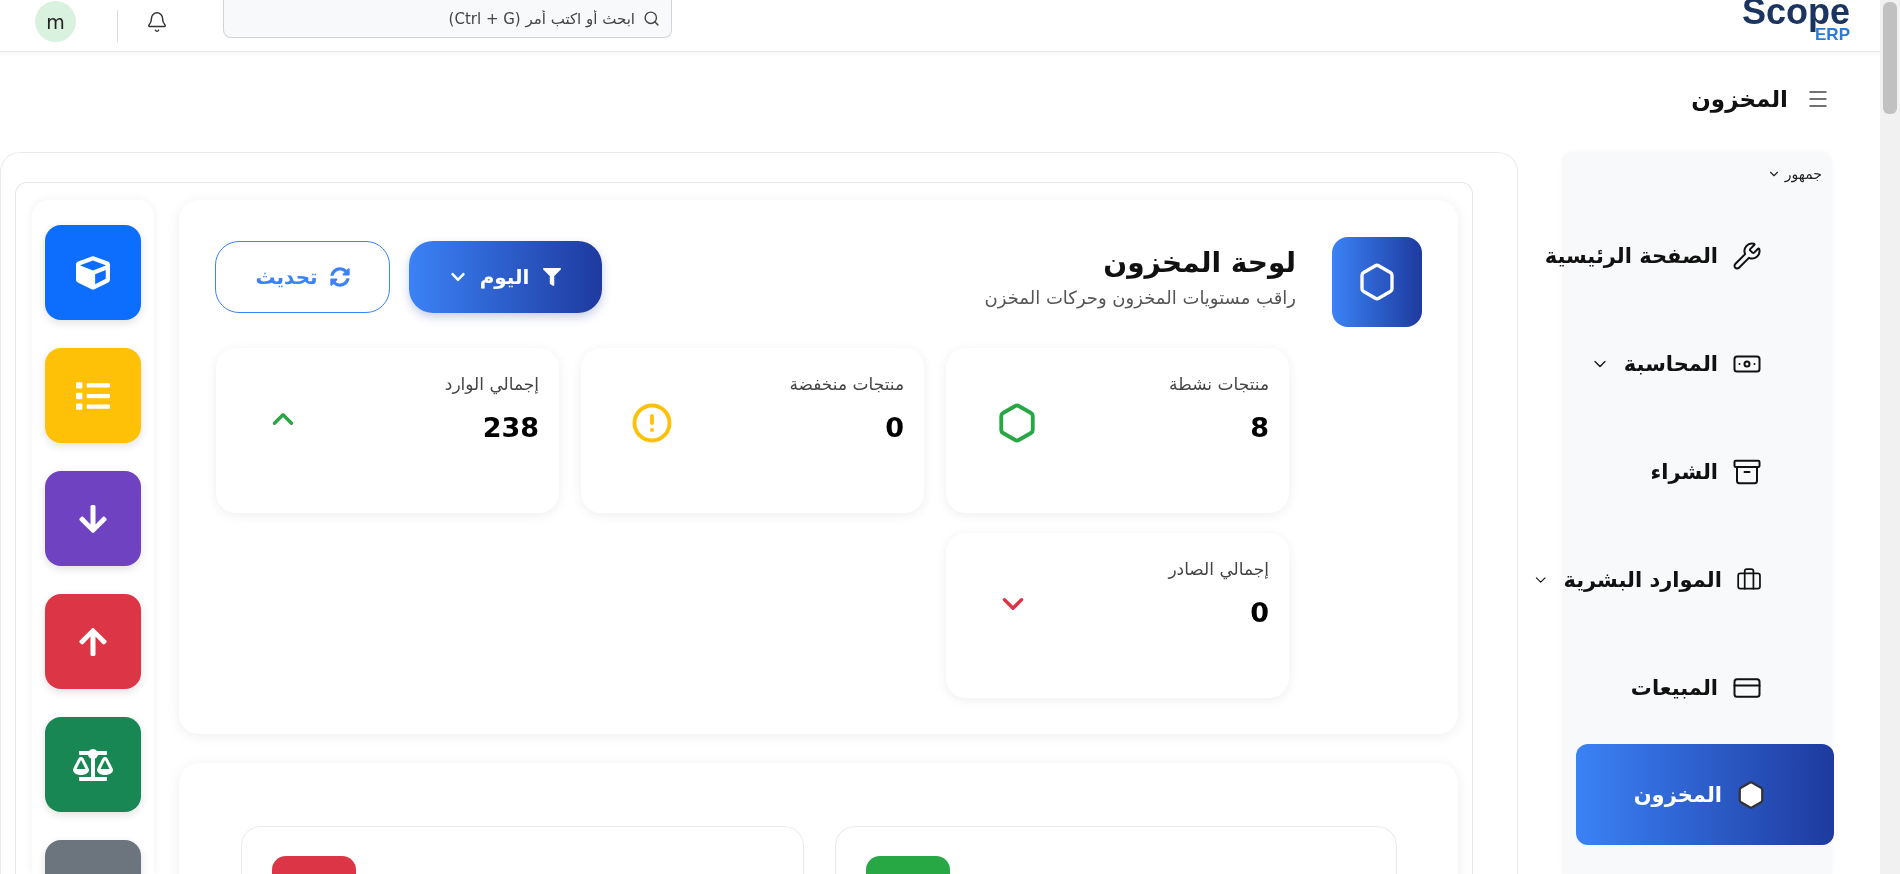  What do you see at coordinates (1259, 427) in the screenshot?
I see `stat-value: 8` at bounding box center [1259, 427].